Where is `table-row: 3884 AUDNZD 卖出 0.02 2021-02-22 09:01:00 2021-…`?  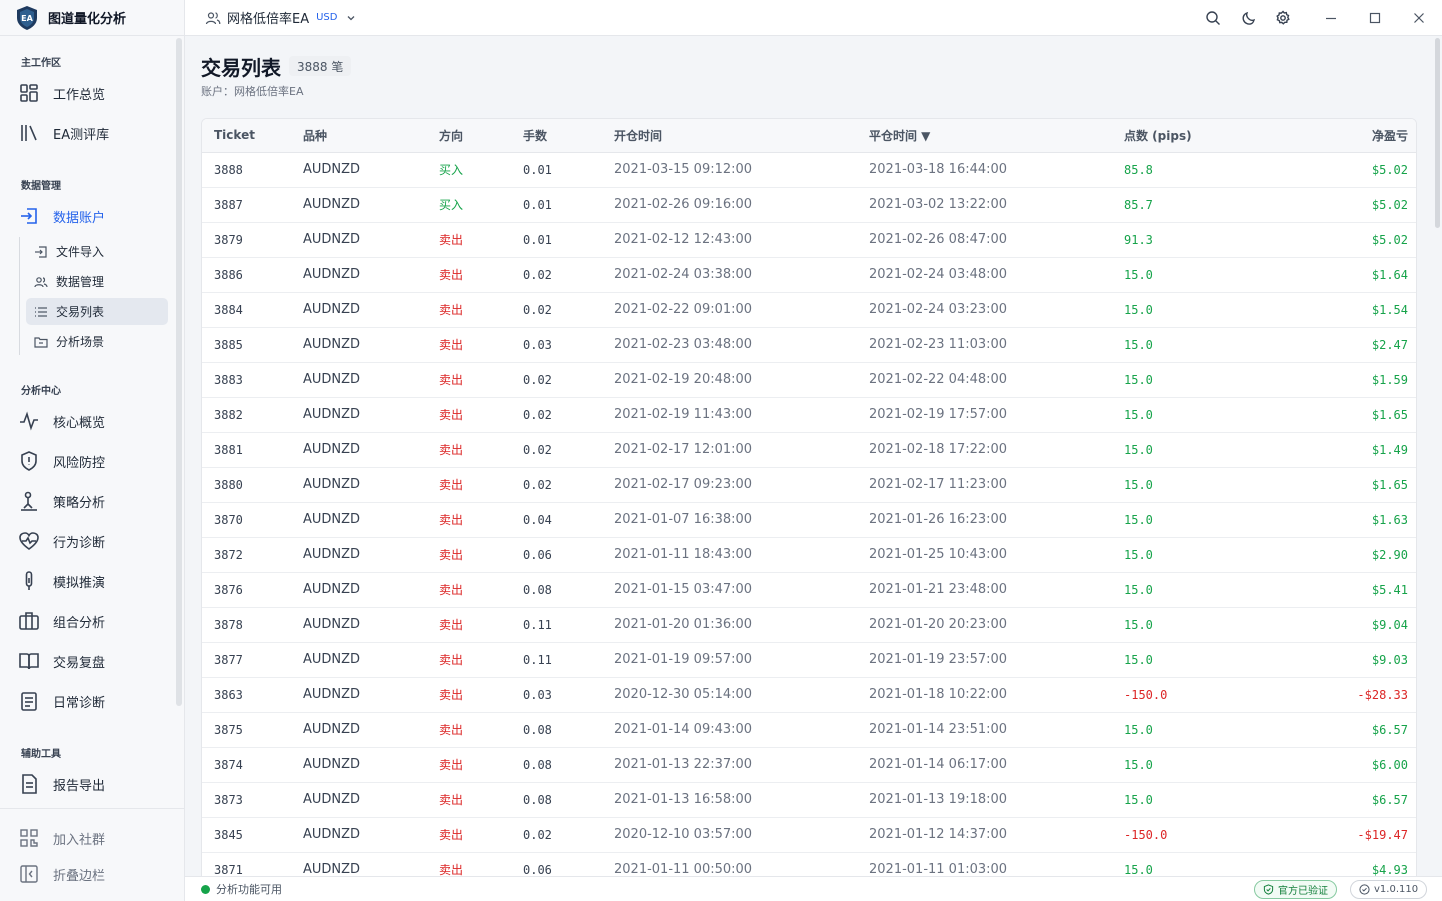
table-row: 3884 AUDNZD 卖出 0.02 2021-02-22 09:01:00 2021-… is located at coordinates (809, 310).